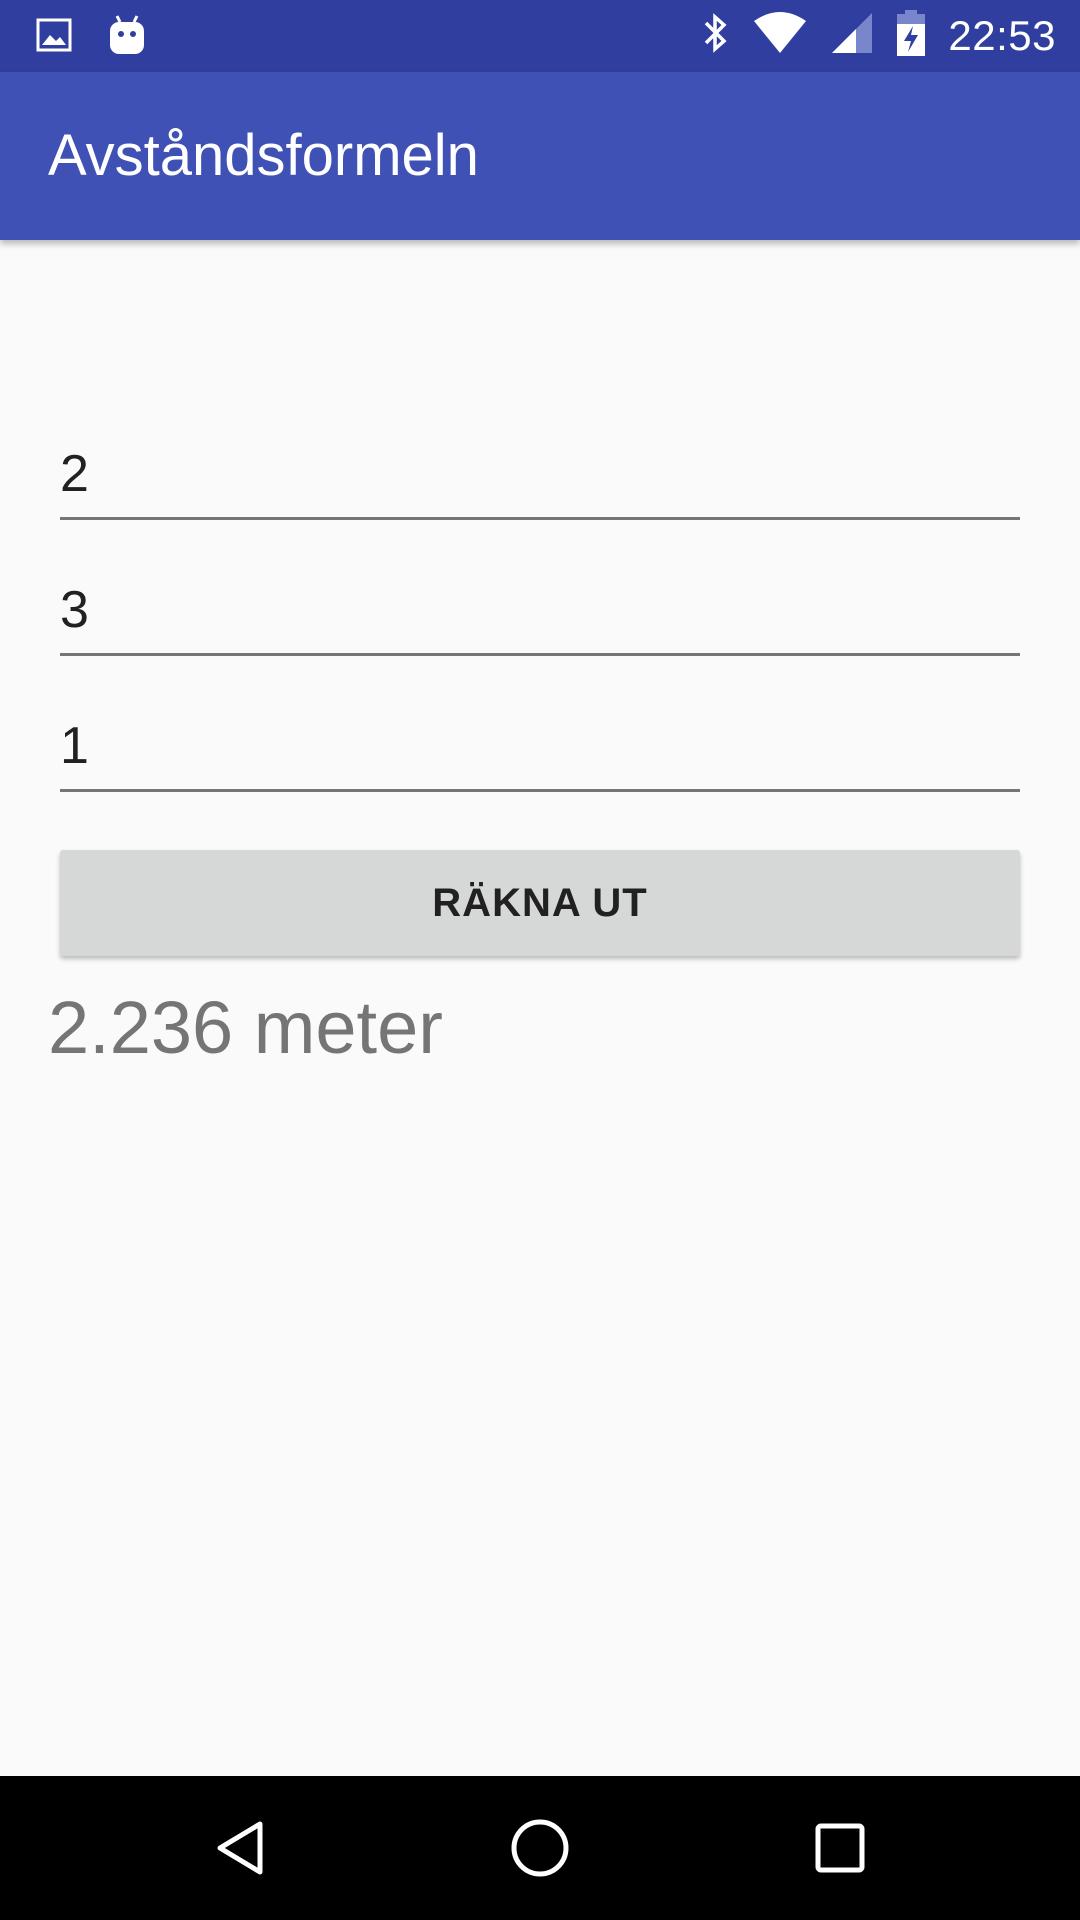 The height and width of the screenshot is (1920, 1080). What do you see at coordinates (852, 35) in the screenshot?
I see `signal-icon` at bounding box center [852, 35].